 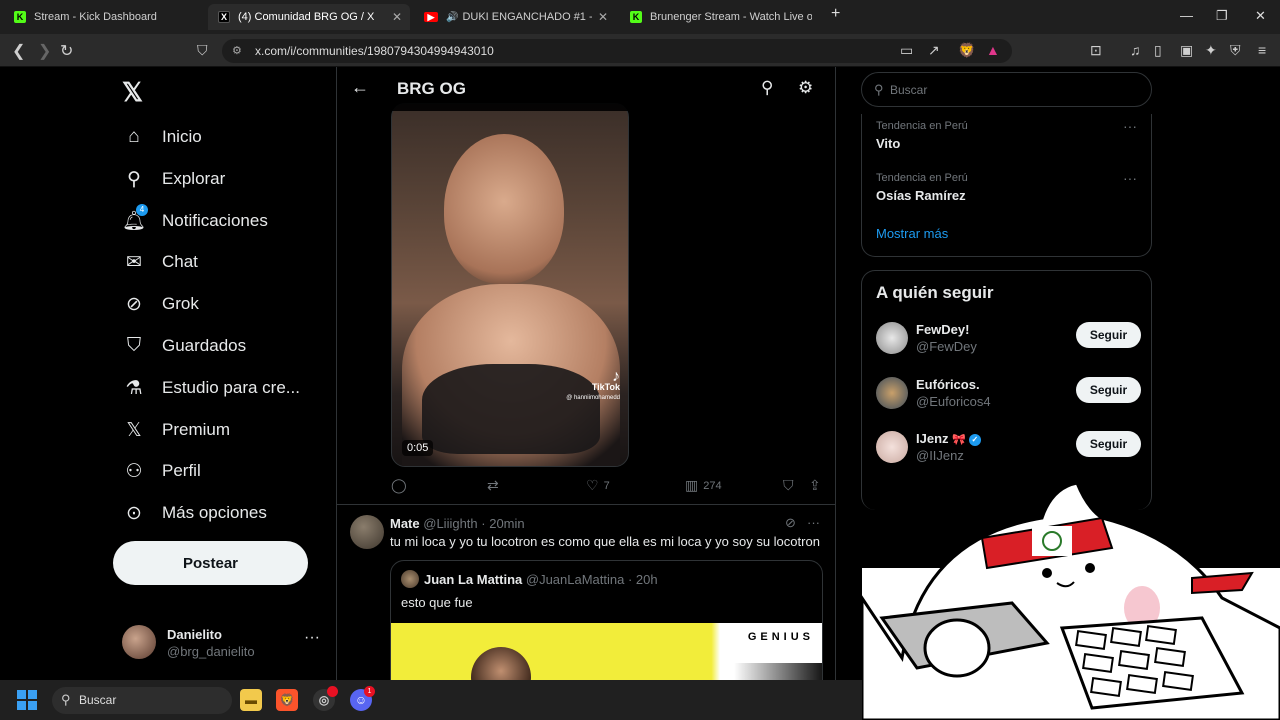 I want to click on more-icon: ⊙, so click(x=134, y=513).